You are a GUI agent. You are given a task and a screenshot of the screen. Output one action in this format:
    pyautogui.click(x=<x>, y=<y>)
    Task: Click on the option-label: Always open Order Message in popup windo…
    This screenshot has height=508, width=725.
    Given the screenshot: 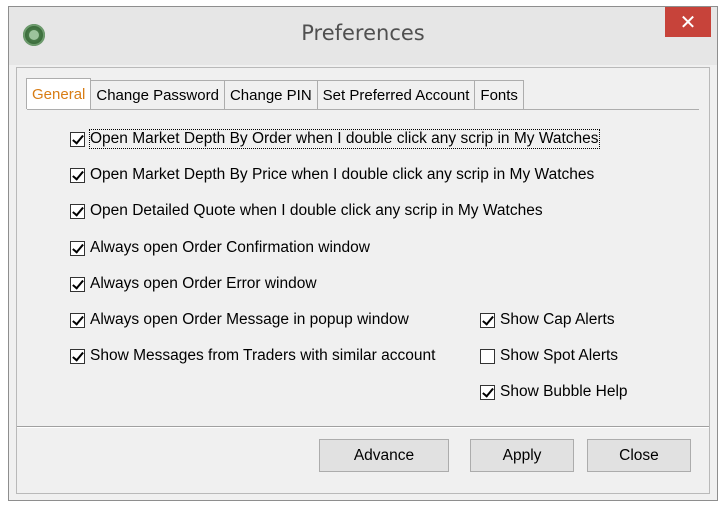 What is the action you would take?
    pyautogui.click(x=249, y=319)
    